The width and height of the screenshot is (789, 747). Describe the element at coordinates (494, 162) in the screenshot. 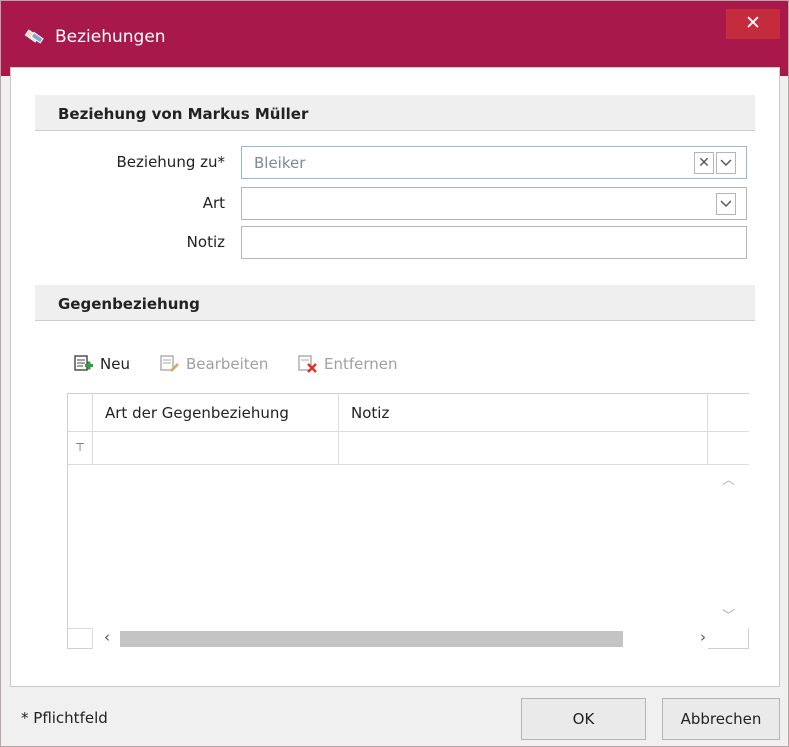

I see `relation-to-combobox: Bleiker ✕` at that location.